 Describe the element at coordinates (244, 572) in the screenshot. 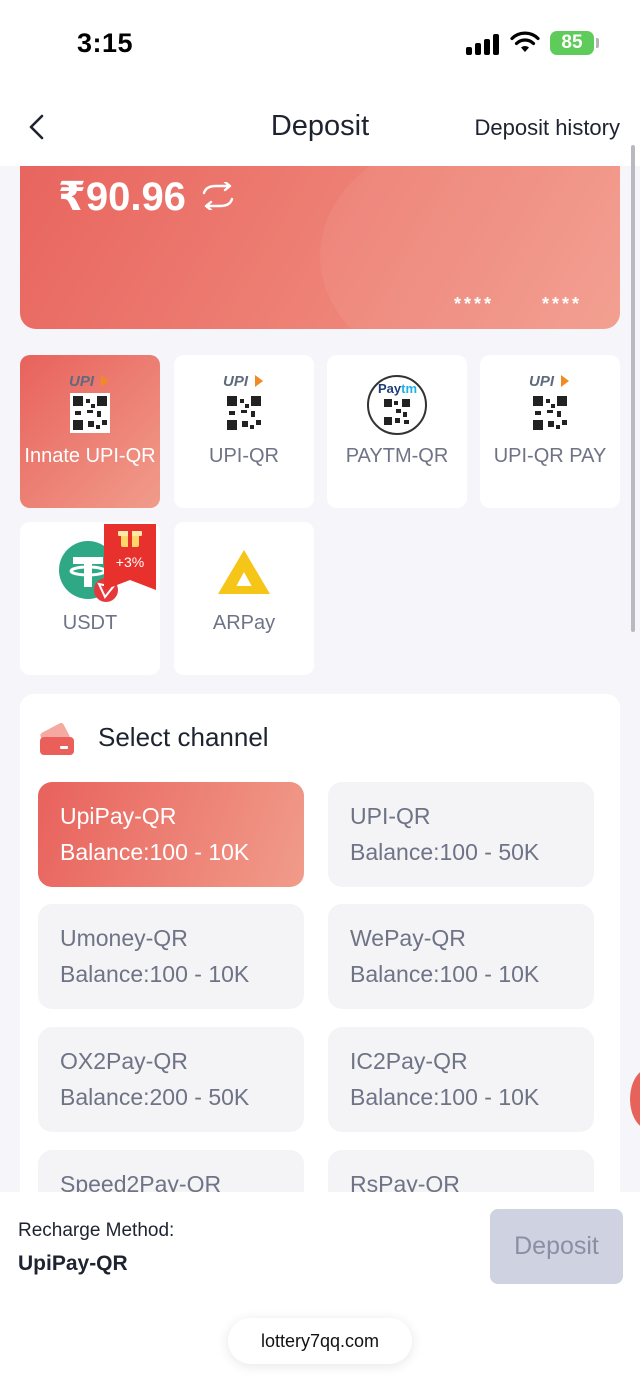

I see `arpay-icon` at that location.